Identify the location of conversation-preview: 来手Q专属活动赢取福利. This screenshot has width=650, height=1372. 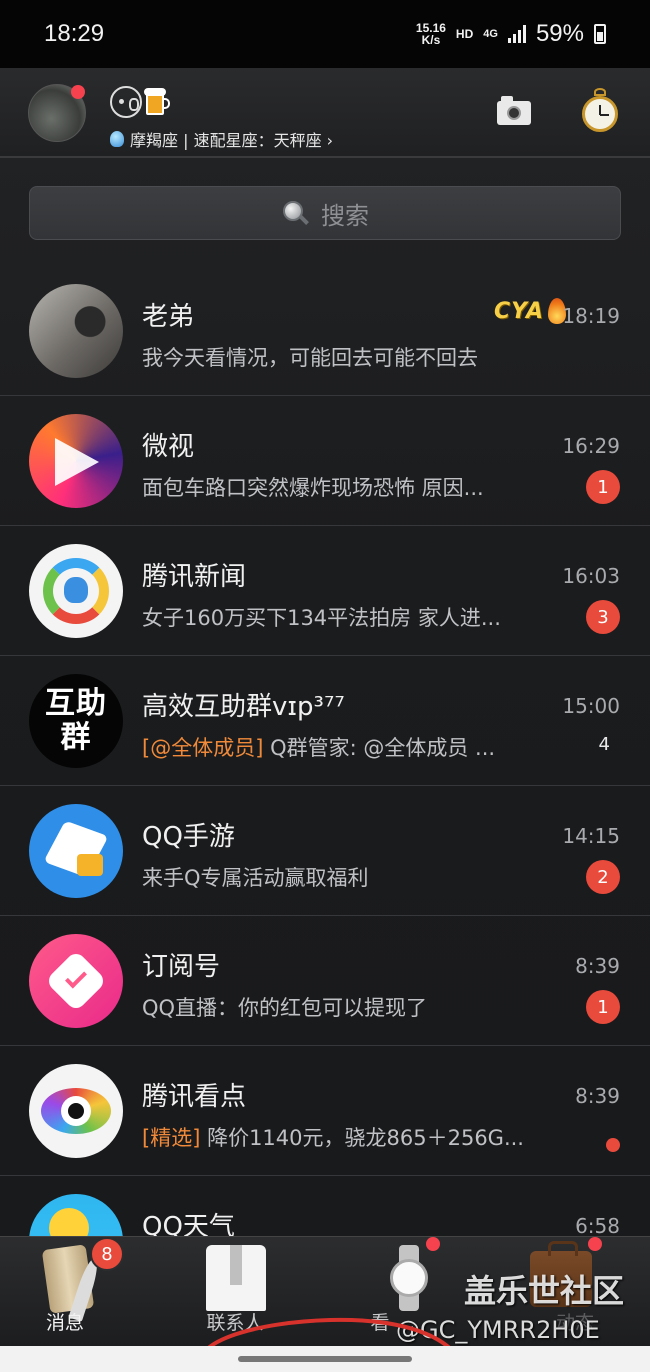
(255, 878).